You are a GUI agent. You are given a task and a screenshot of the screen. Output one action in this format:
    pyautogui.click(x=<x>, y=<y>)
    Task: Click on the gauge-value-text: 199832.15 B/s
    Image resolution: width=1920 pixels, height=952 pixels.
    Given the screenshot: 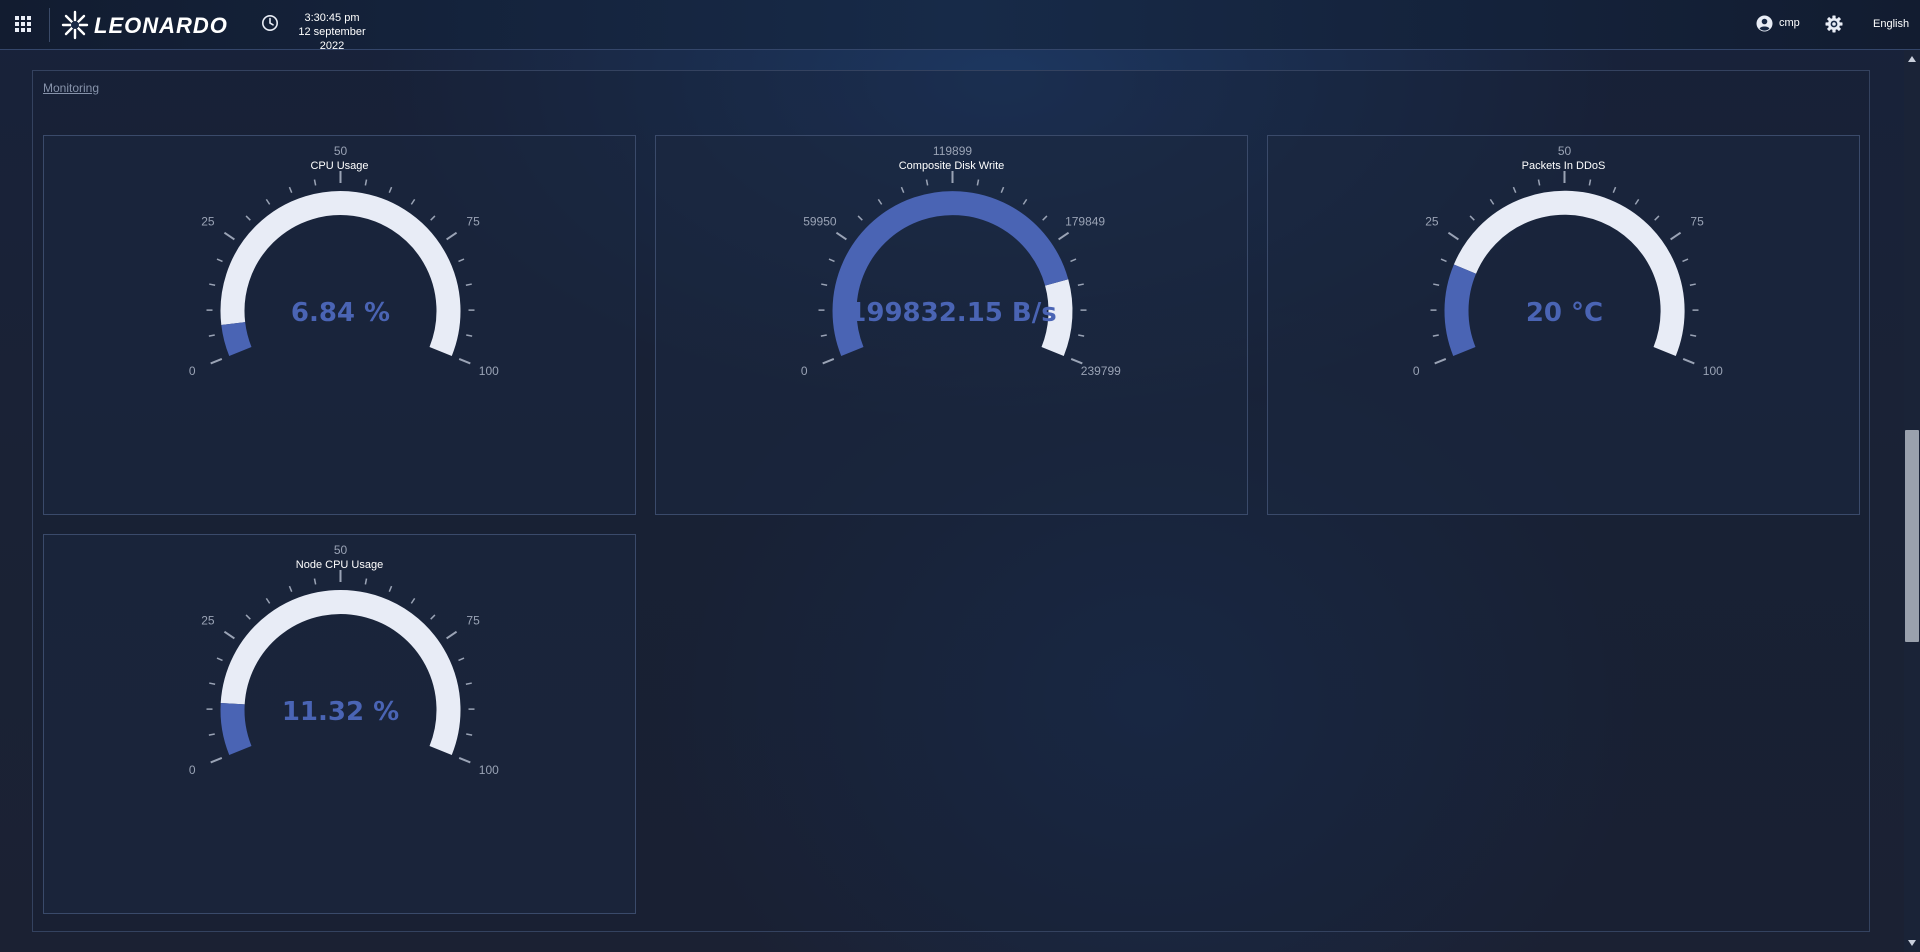 What is the action you would take?
    pyautogui.click(x=952, y=313)
    